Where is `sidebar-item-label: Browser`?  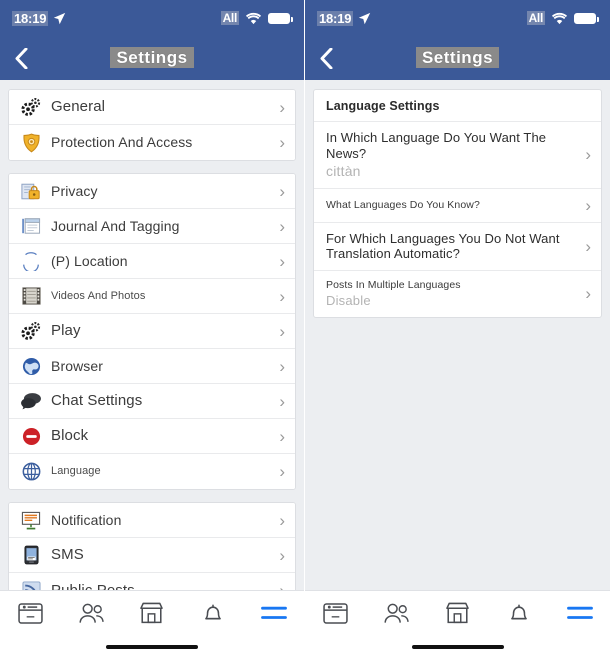
sidebar-item-label: Browser is located at coordinates (77, 365).